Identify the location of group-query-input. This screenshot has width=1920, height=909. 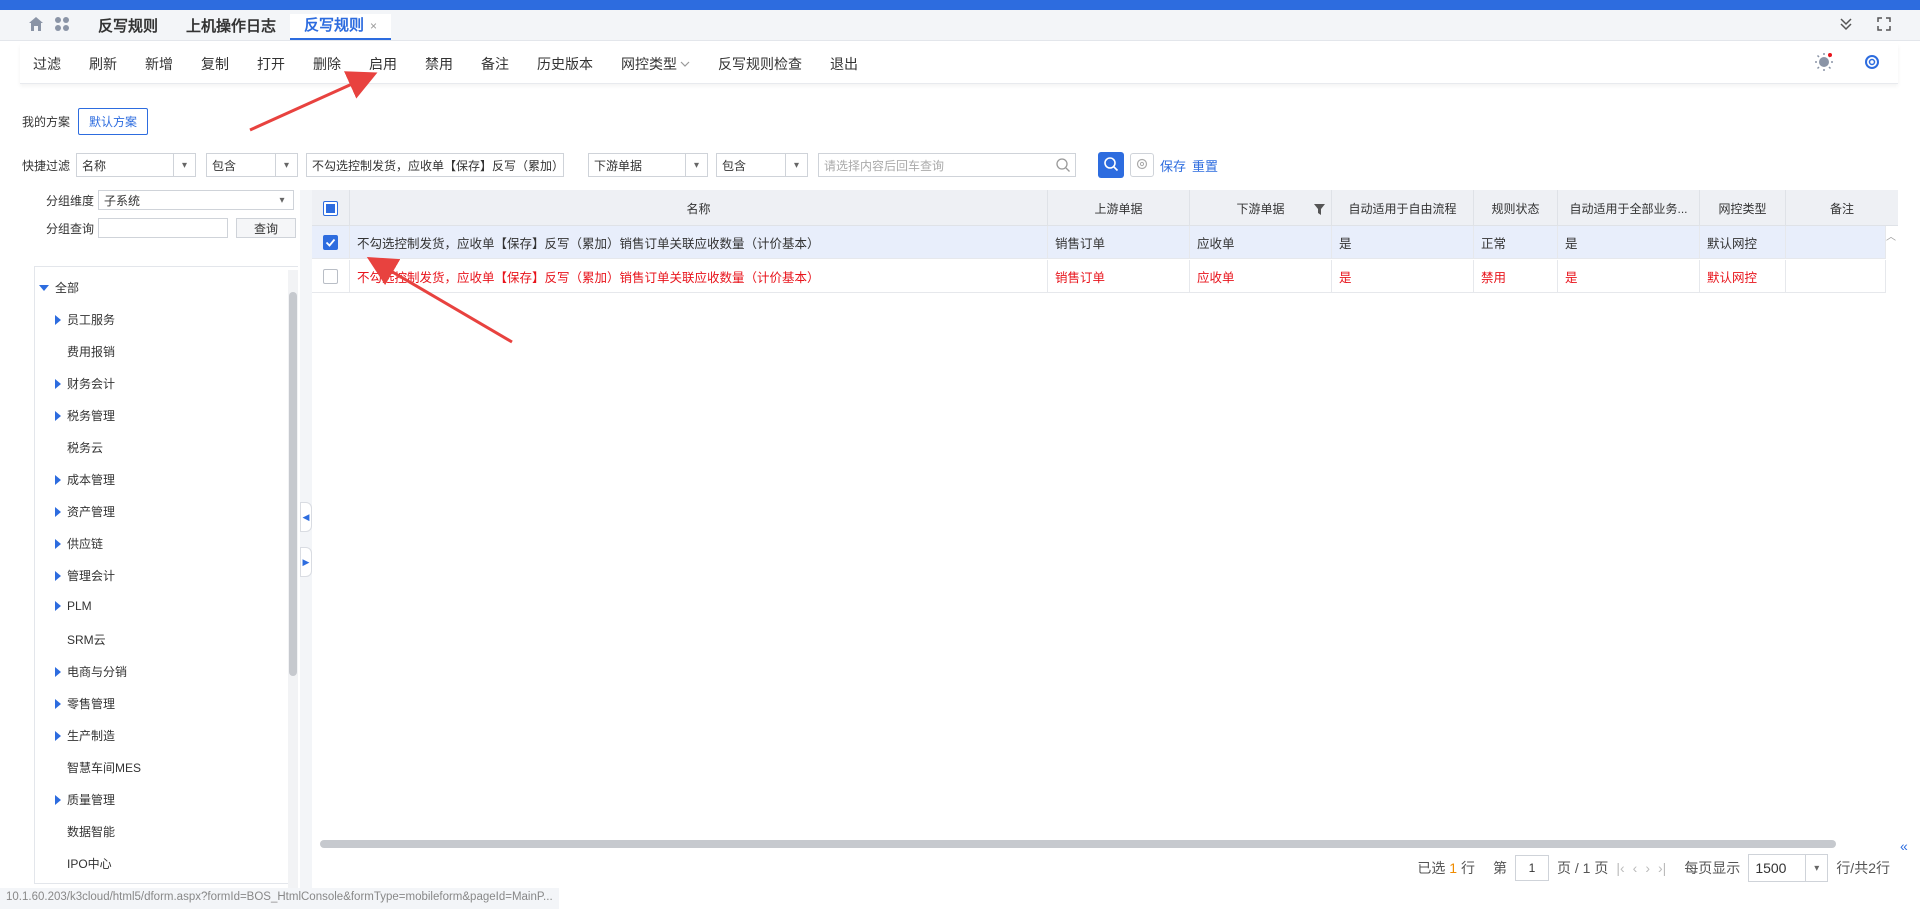
(163, 228).